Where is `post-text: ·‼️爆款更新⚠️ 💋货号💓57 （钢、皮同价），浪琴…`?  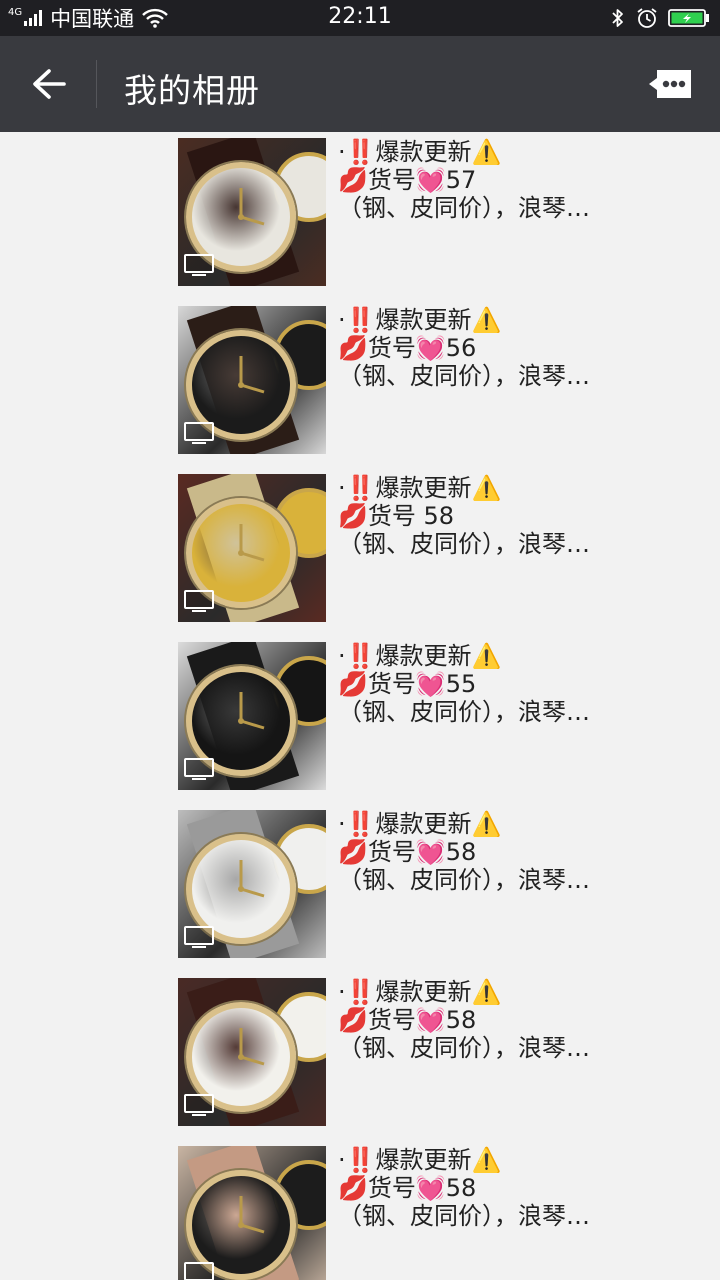
post-text: ·‼️爆款更新⚠️ 💋货号💓57 （钢、皮同价），浪琴… is located at coordinates (528, 180).